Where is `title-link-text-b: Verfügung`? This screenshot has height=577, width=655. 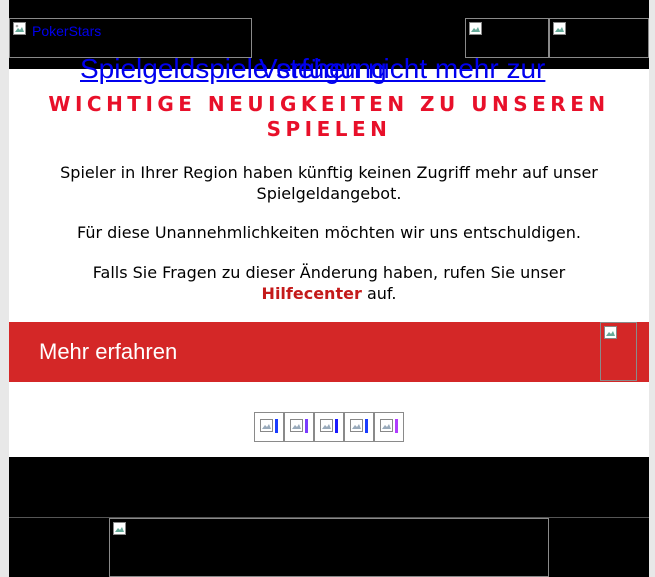
title-link-text-b: Verfügung is located at coordinates (323, 69).